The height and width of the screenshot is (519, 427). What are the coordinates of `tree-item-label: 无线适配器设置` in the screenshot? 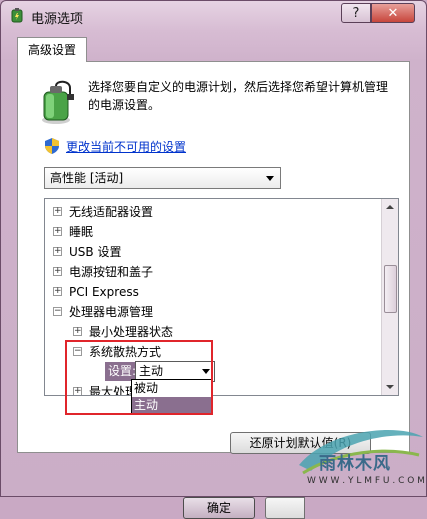 It's located at (111, 212).